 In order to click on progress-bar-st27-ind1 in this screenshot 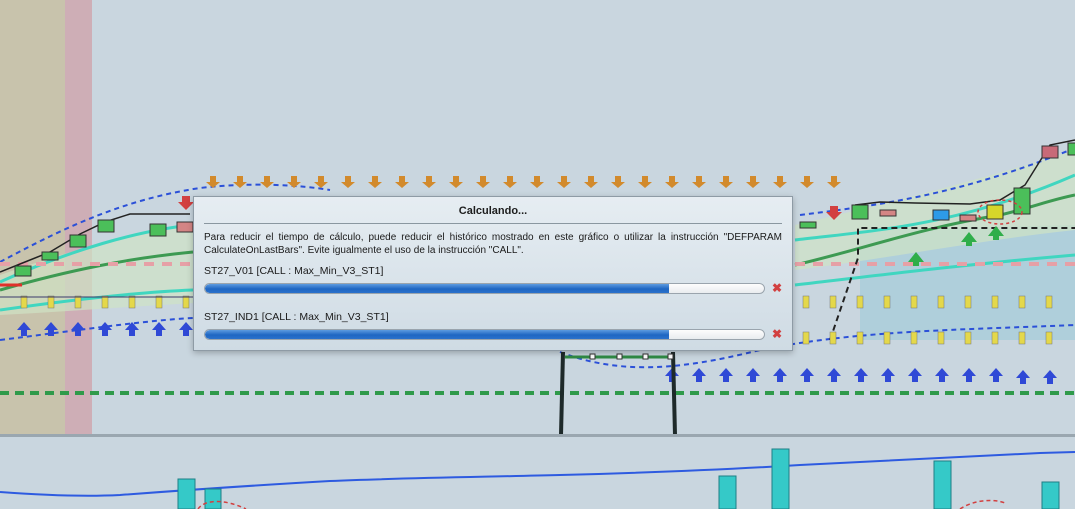, I will do `click(484, 334)`.